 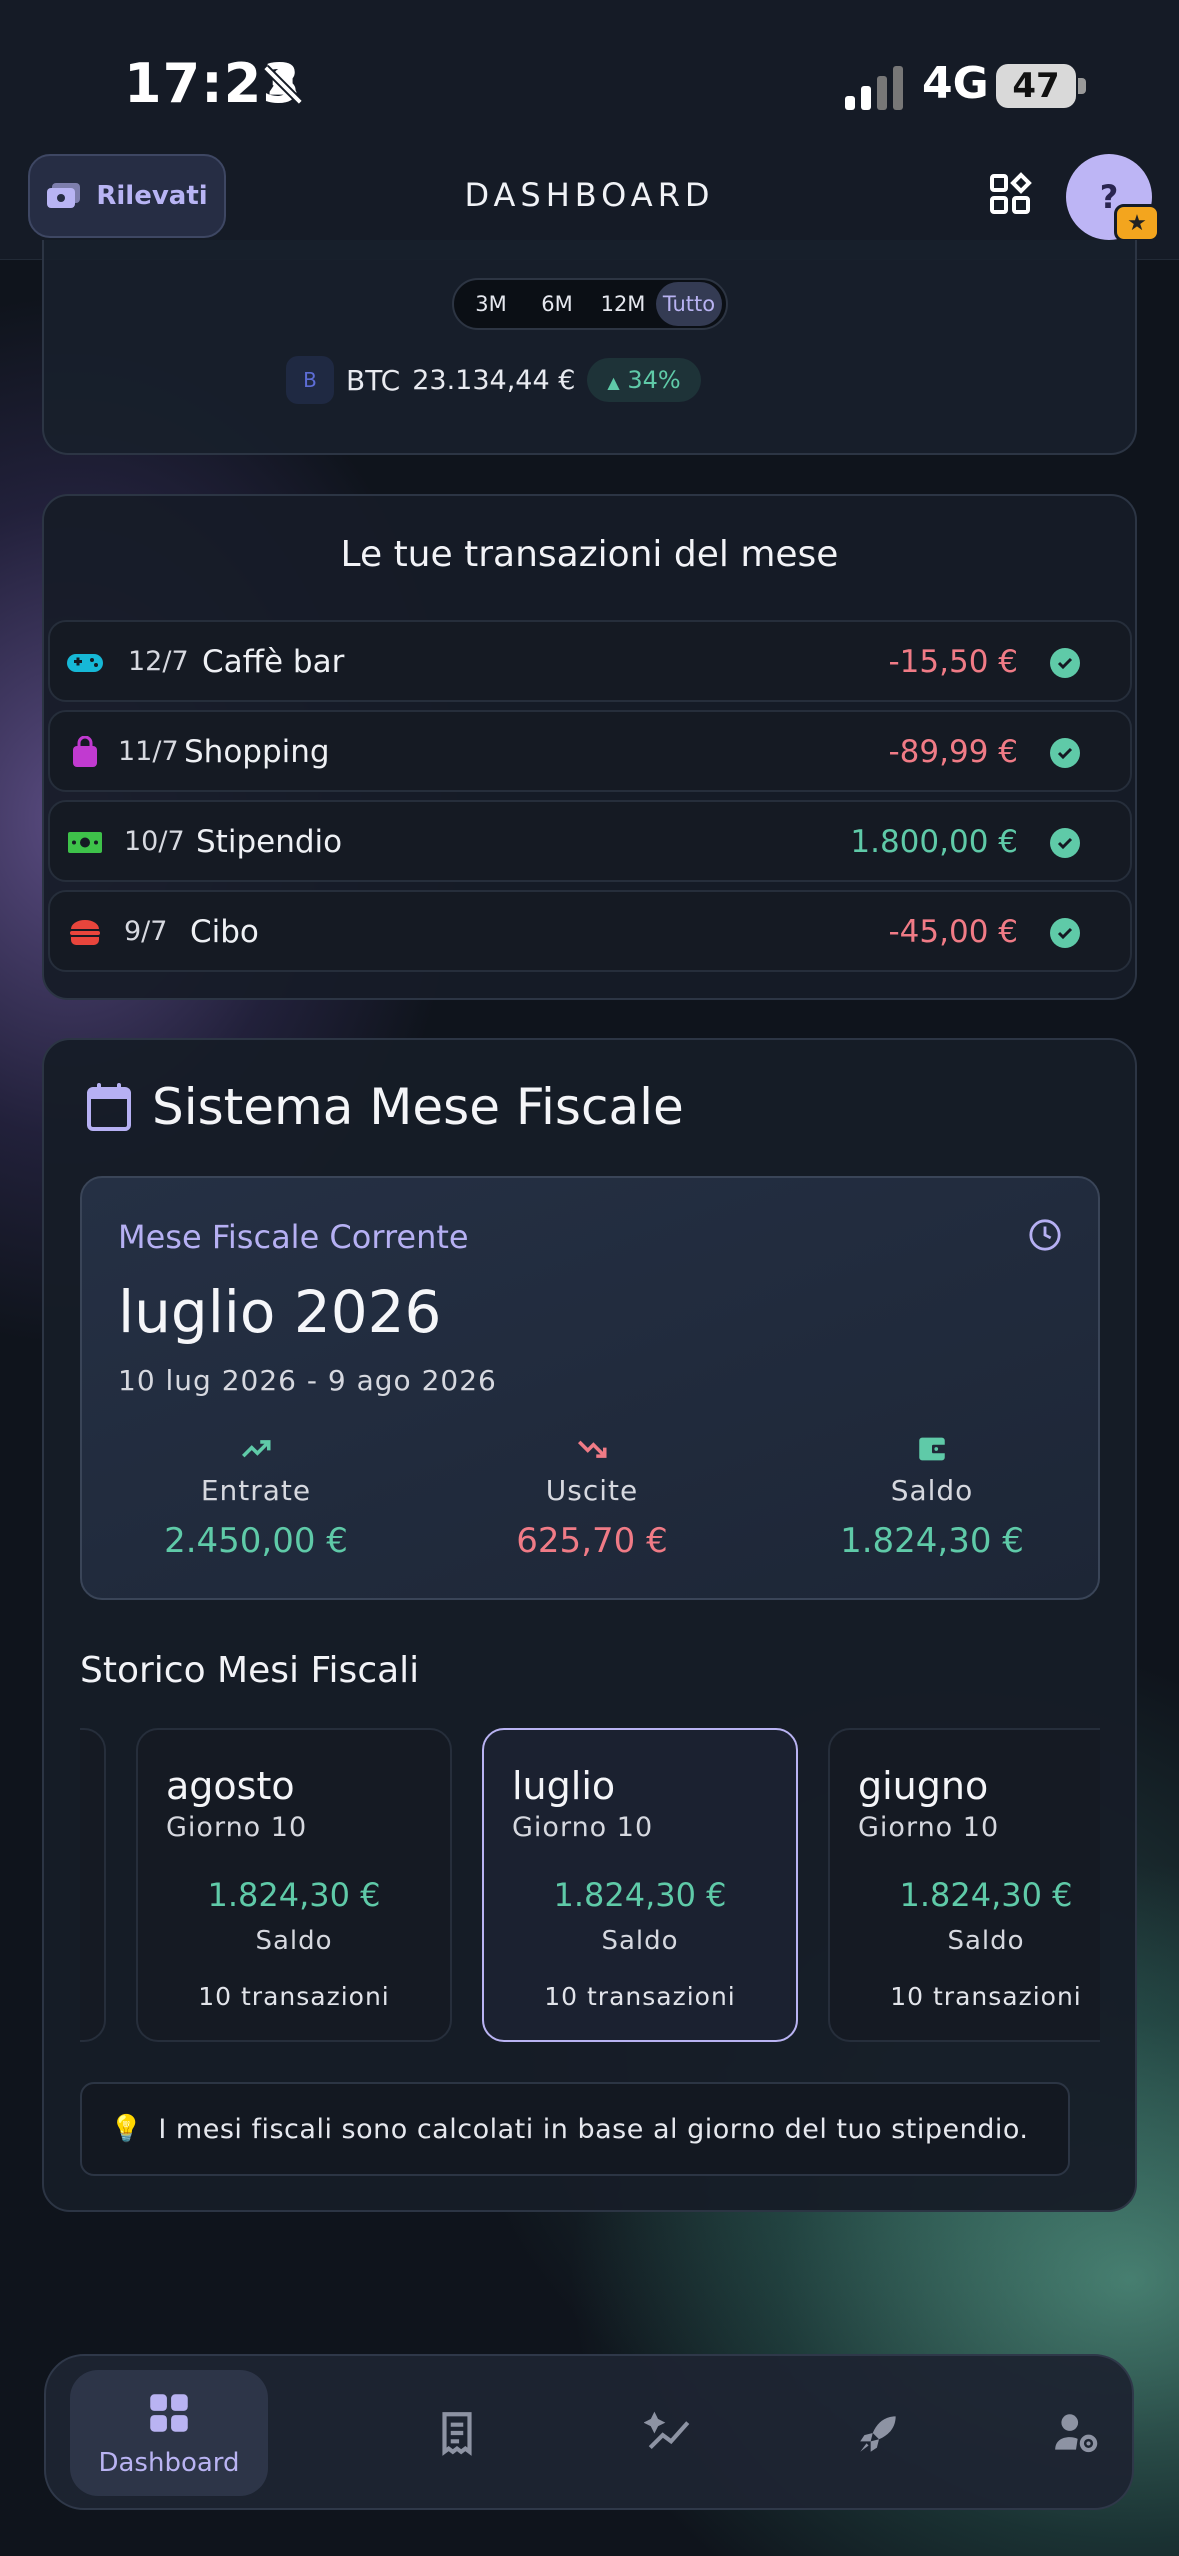 I want to click on network-type: 4G, so click(x=955, y=83).